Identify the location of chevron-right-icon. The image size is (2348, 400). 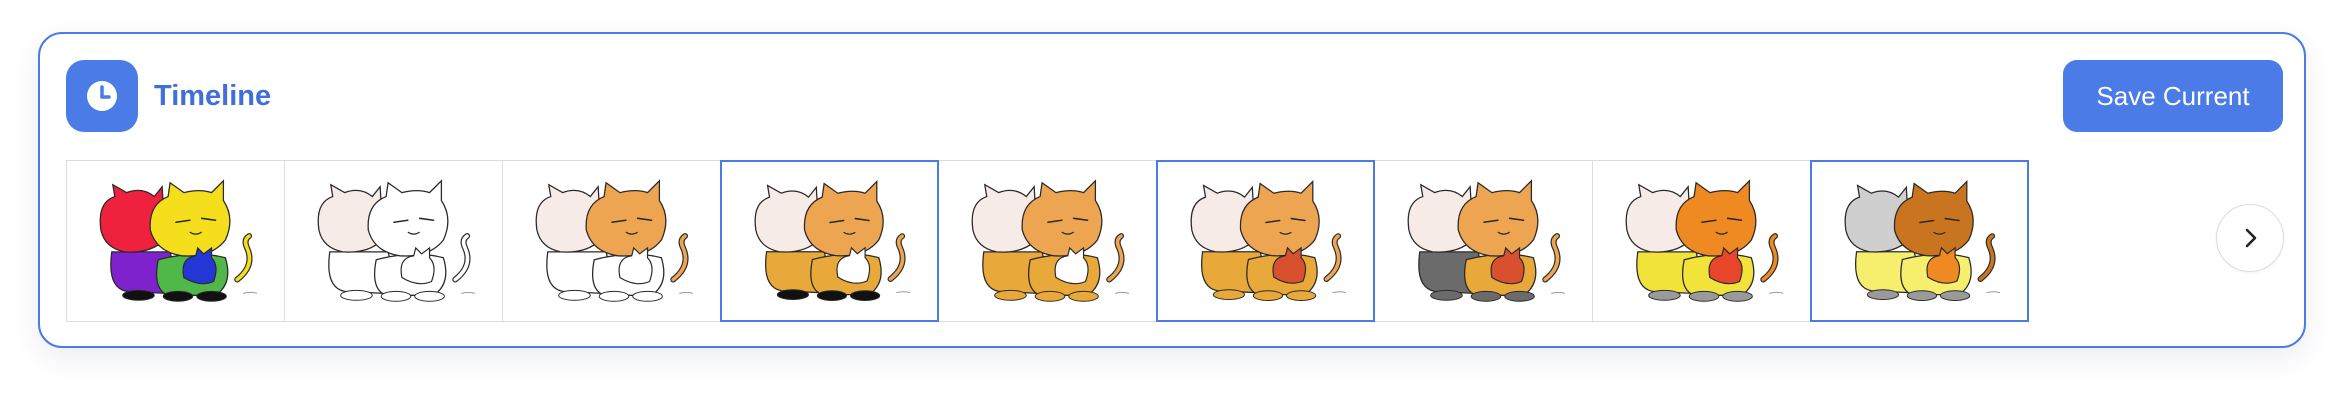
(2251, 238).